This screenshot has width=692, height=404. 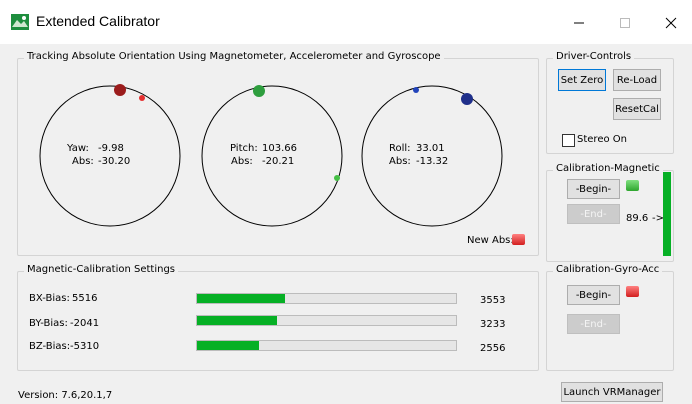 I want to click on driver-controls-label: Driver-Controls, so click(x=594, y=56).